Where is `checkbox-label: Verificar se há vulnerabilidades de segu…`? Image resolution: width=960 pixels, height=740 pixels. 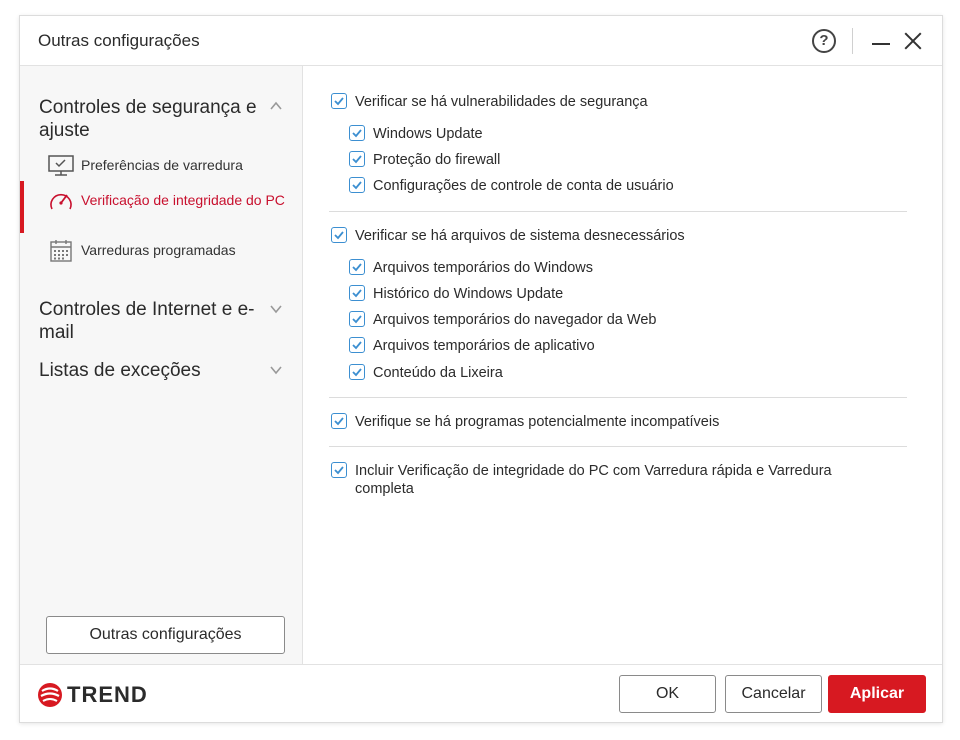
checkbox-label: Verificar se há vulnerabilidades de segu… is located at coordinates (501, 102).